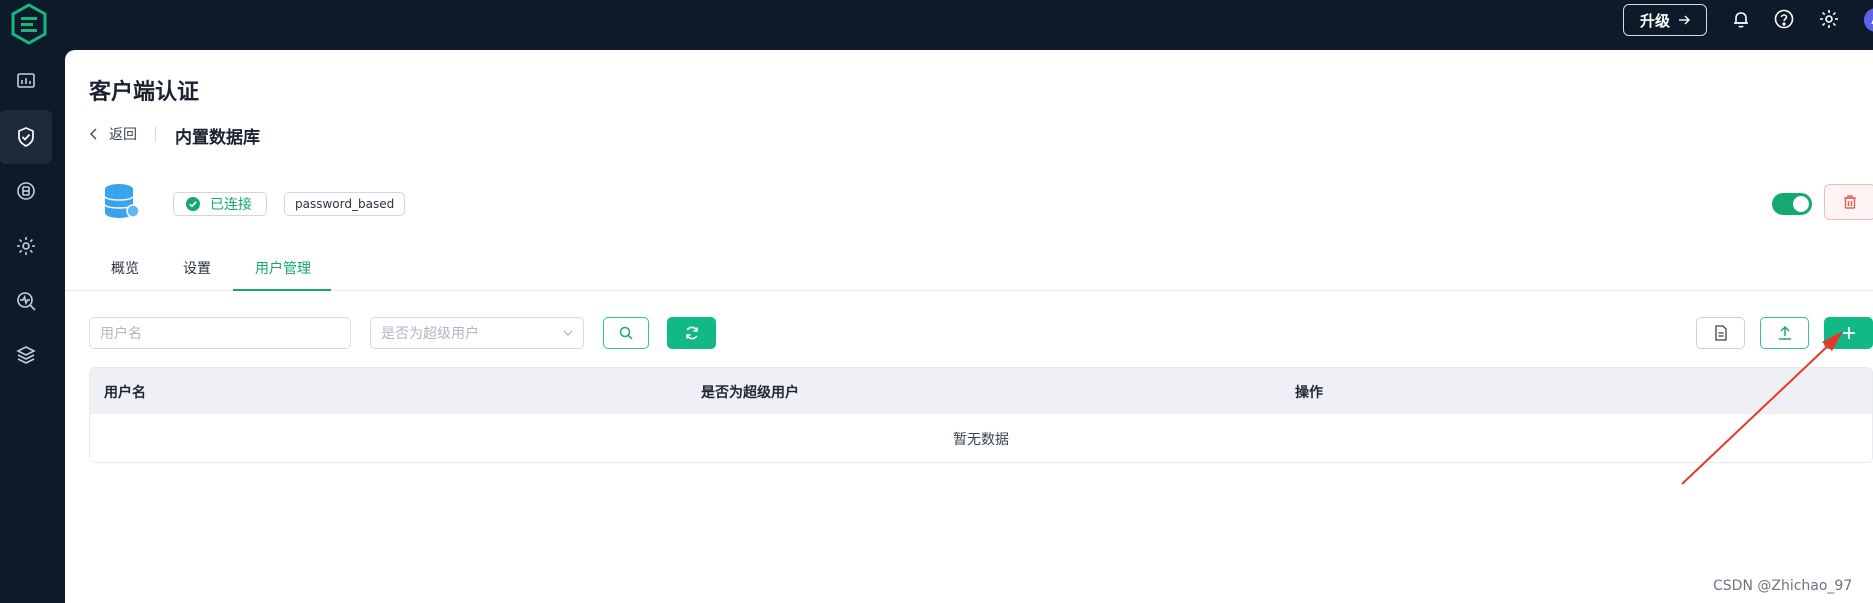 The width and height of the screenshot is (1873, 603). I want to click on header-divider, so click(155, 134).